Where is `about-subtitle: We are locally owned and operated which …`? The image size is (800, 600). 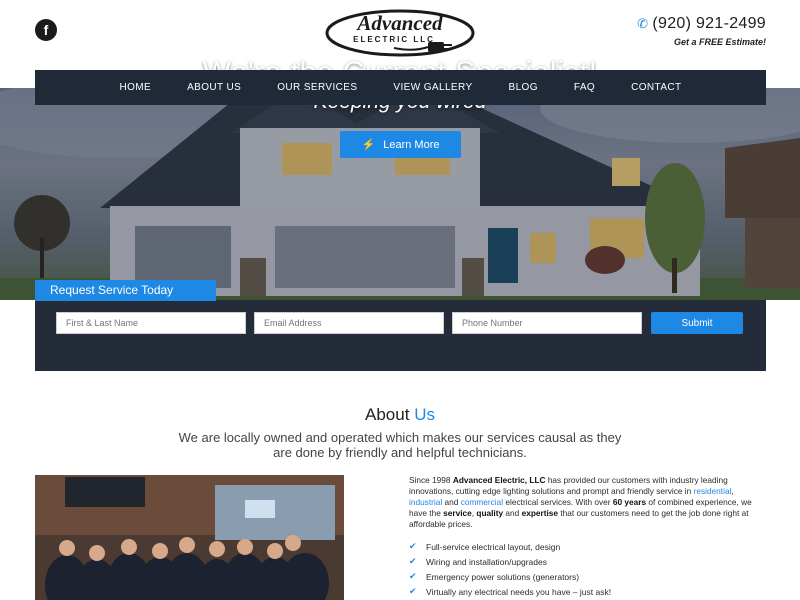 about-subtitle: We are locally owned and operated which … is located at coordinates (400, 445).